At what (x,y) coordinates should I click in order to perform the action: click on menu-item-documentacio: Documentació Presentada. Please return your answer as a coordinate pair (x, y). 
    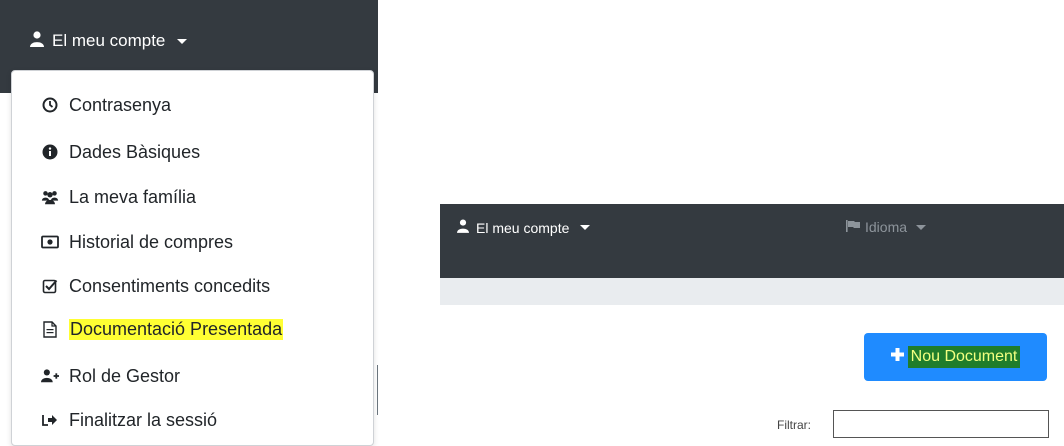
    Looking at the image, I should click on (162, 329).